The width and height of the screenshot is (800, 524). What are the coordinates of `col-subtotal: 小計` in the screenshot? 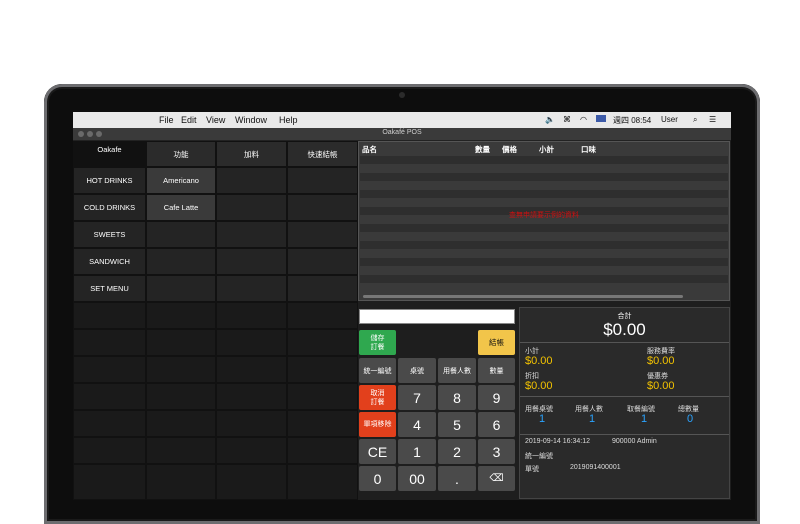 It's located at (546, 149).